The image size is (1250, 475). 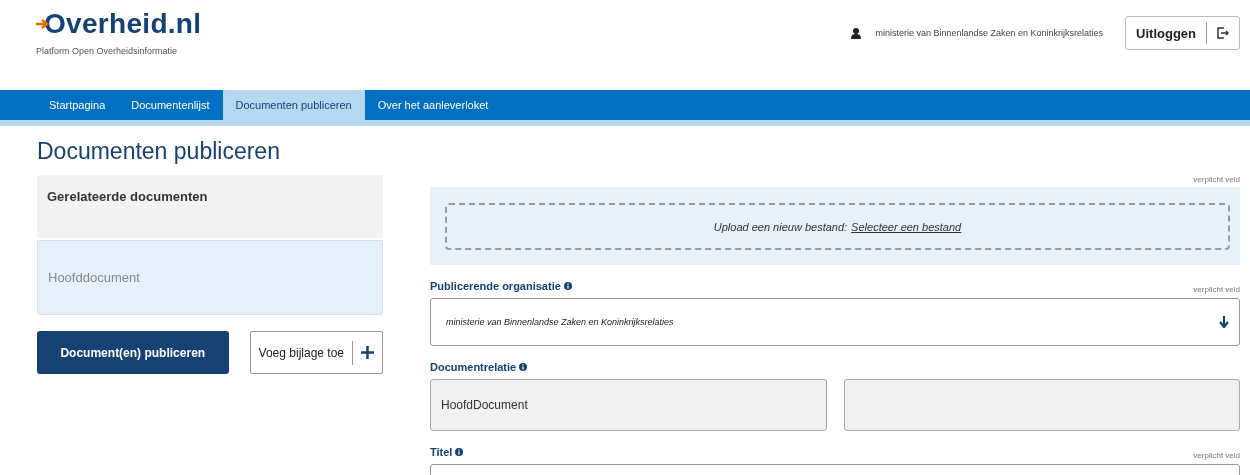 I want to click on logout-button: Uitloggen, so click(x=1182, y=33).